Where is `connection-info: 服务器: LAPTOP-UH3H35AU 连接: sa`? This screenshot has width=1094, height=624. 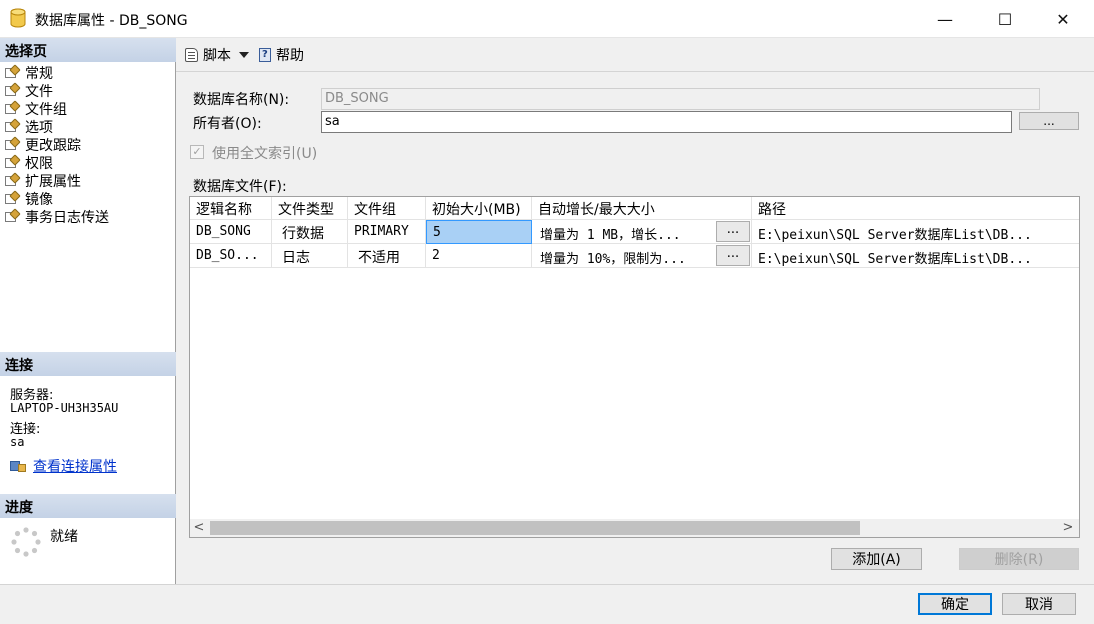
connection-info: 服务器: LAPTOP-UH3H35AU 连接: sa is located at coordinates (64, 418).